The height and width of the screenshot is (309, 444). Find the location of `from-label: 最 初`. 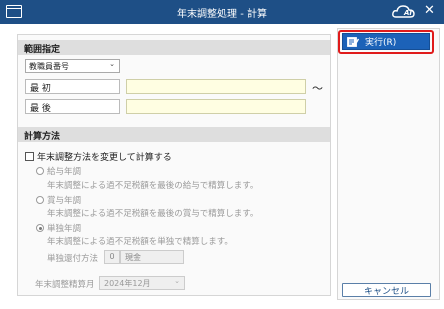

from-label: 最 初 is located at coordinates (72, 86).